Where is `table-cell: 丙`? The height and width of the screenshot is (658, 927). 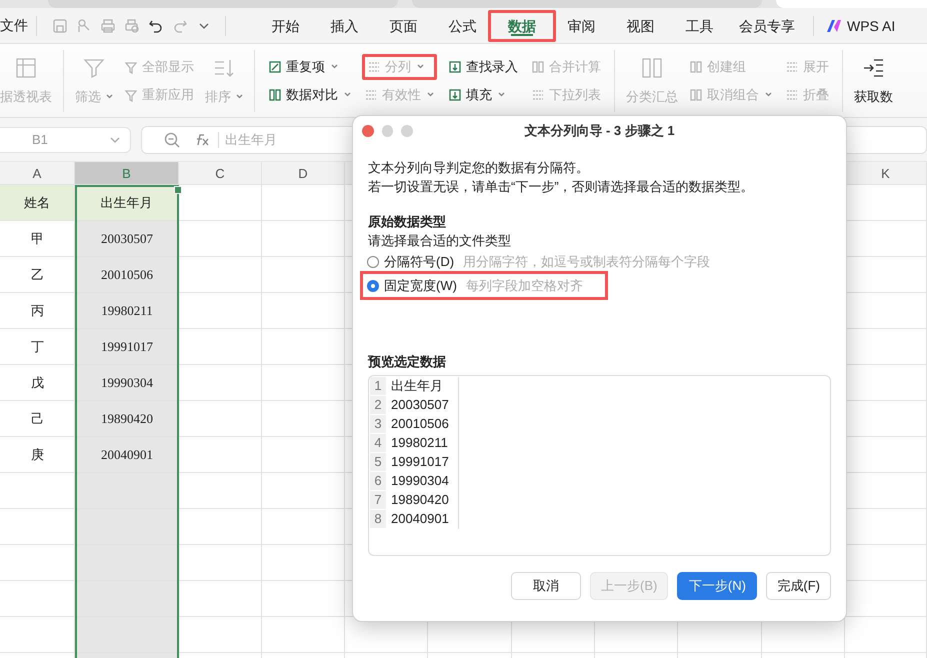
table-cell: 丙 is located at coordinates (37, 311).